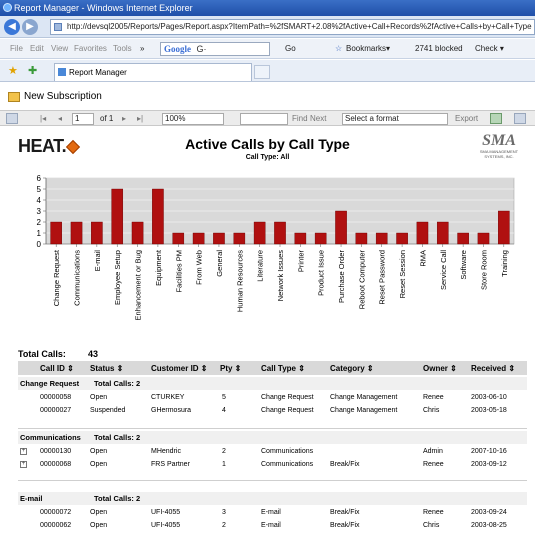  I want to click on y-tick-label: 4, so click(39, 200).